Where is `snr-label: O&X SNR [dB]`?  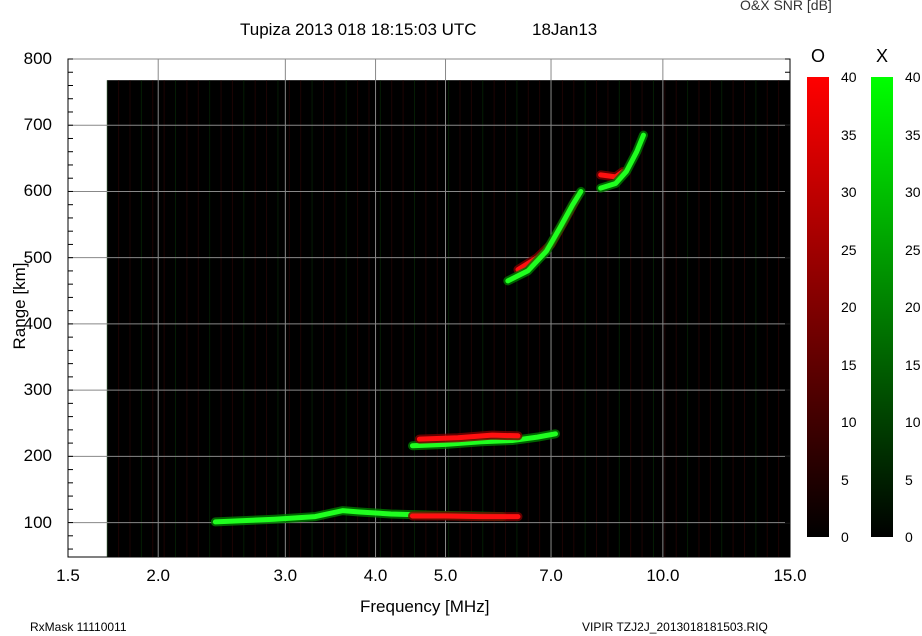 snr-label: O&X SNR [dB] is located at coordinates (786, 6).